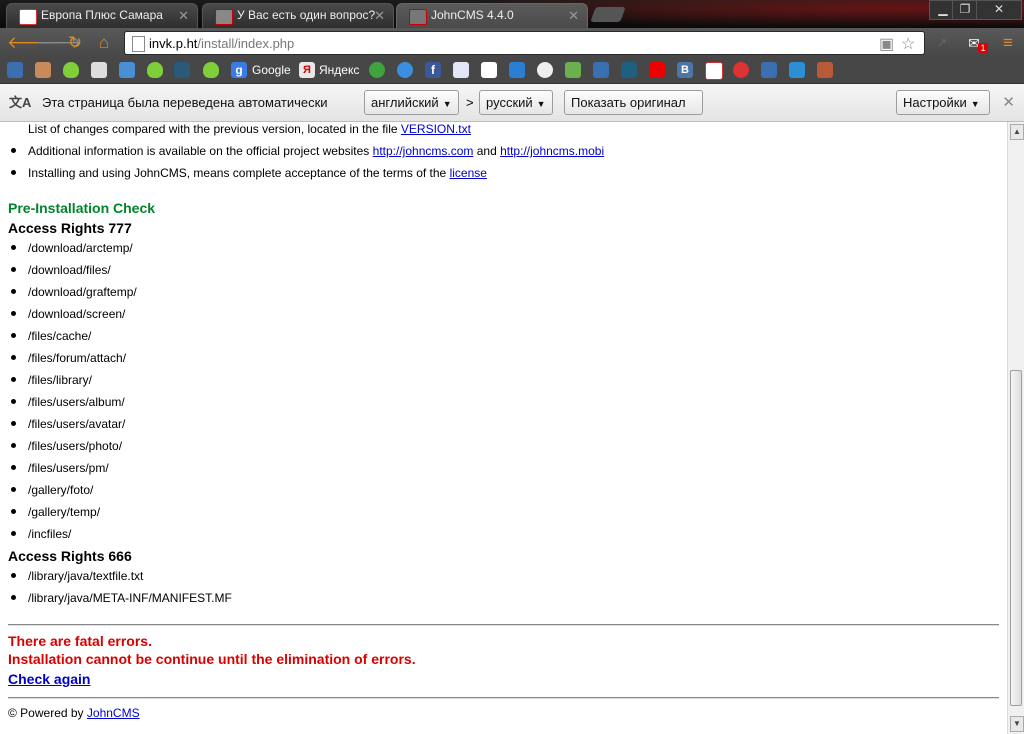  I want to click on tab-evropa-plus: Европа Плюс Самара ✕, so click(102, 15).